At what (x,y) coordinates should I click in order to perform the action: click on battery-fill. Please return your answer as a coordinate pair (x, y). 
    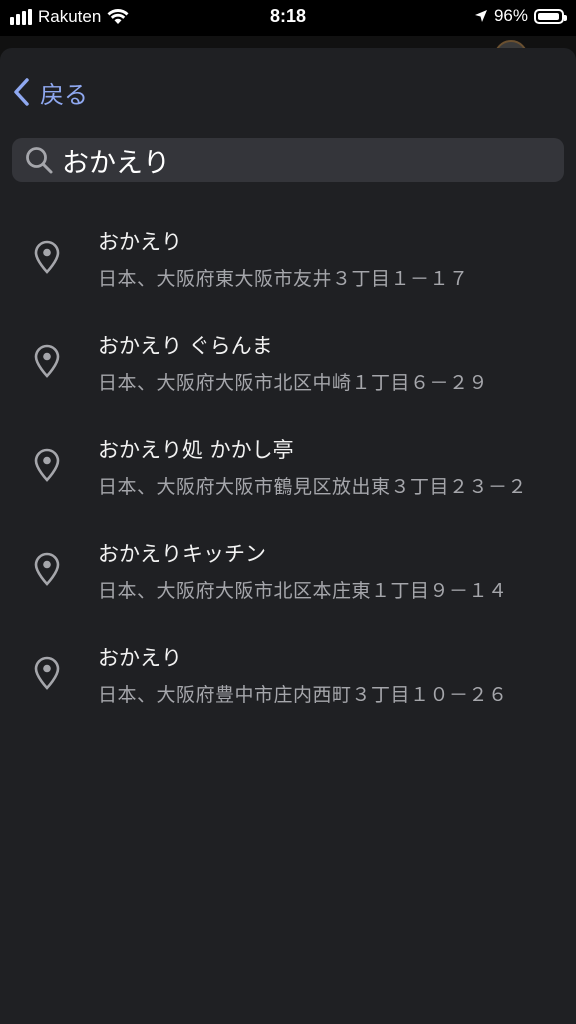
    Looking at the image, I should click on (549, 16).